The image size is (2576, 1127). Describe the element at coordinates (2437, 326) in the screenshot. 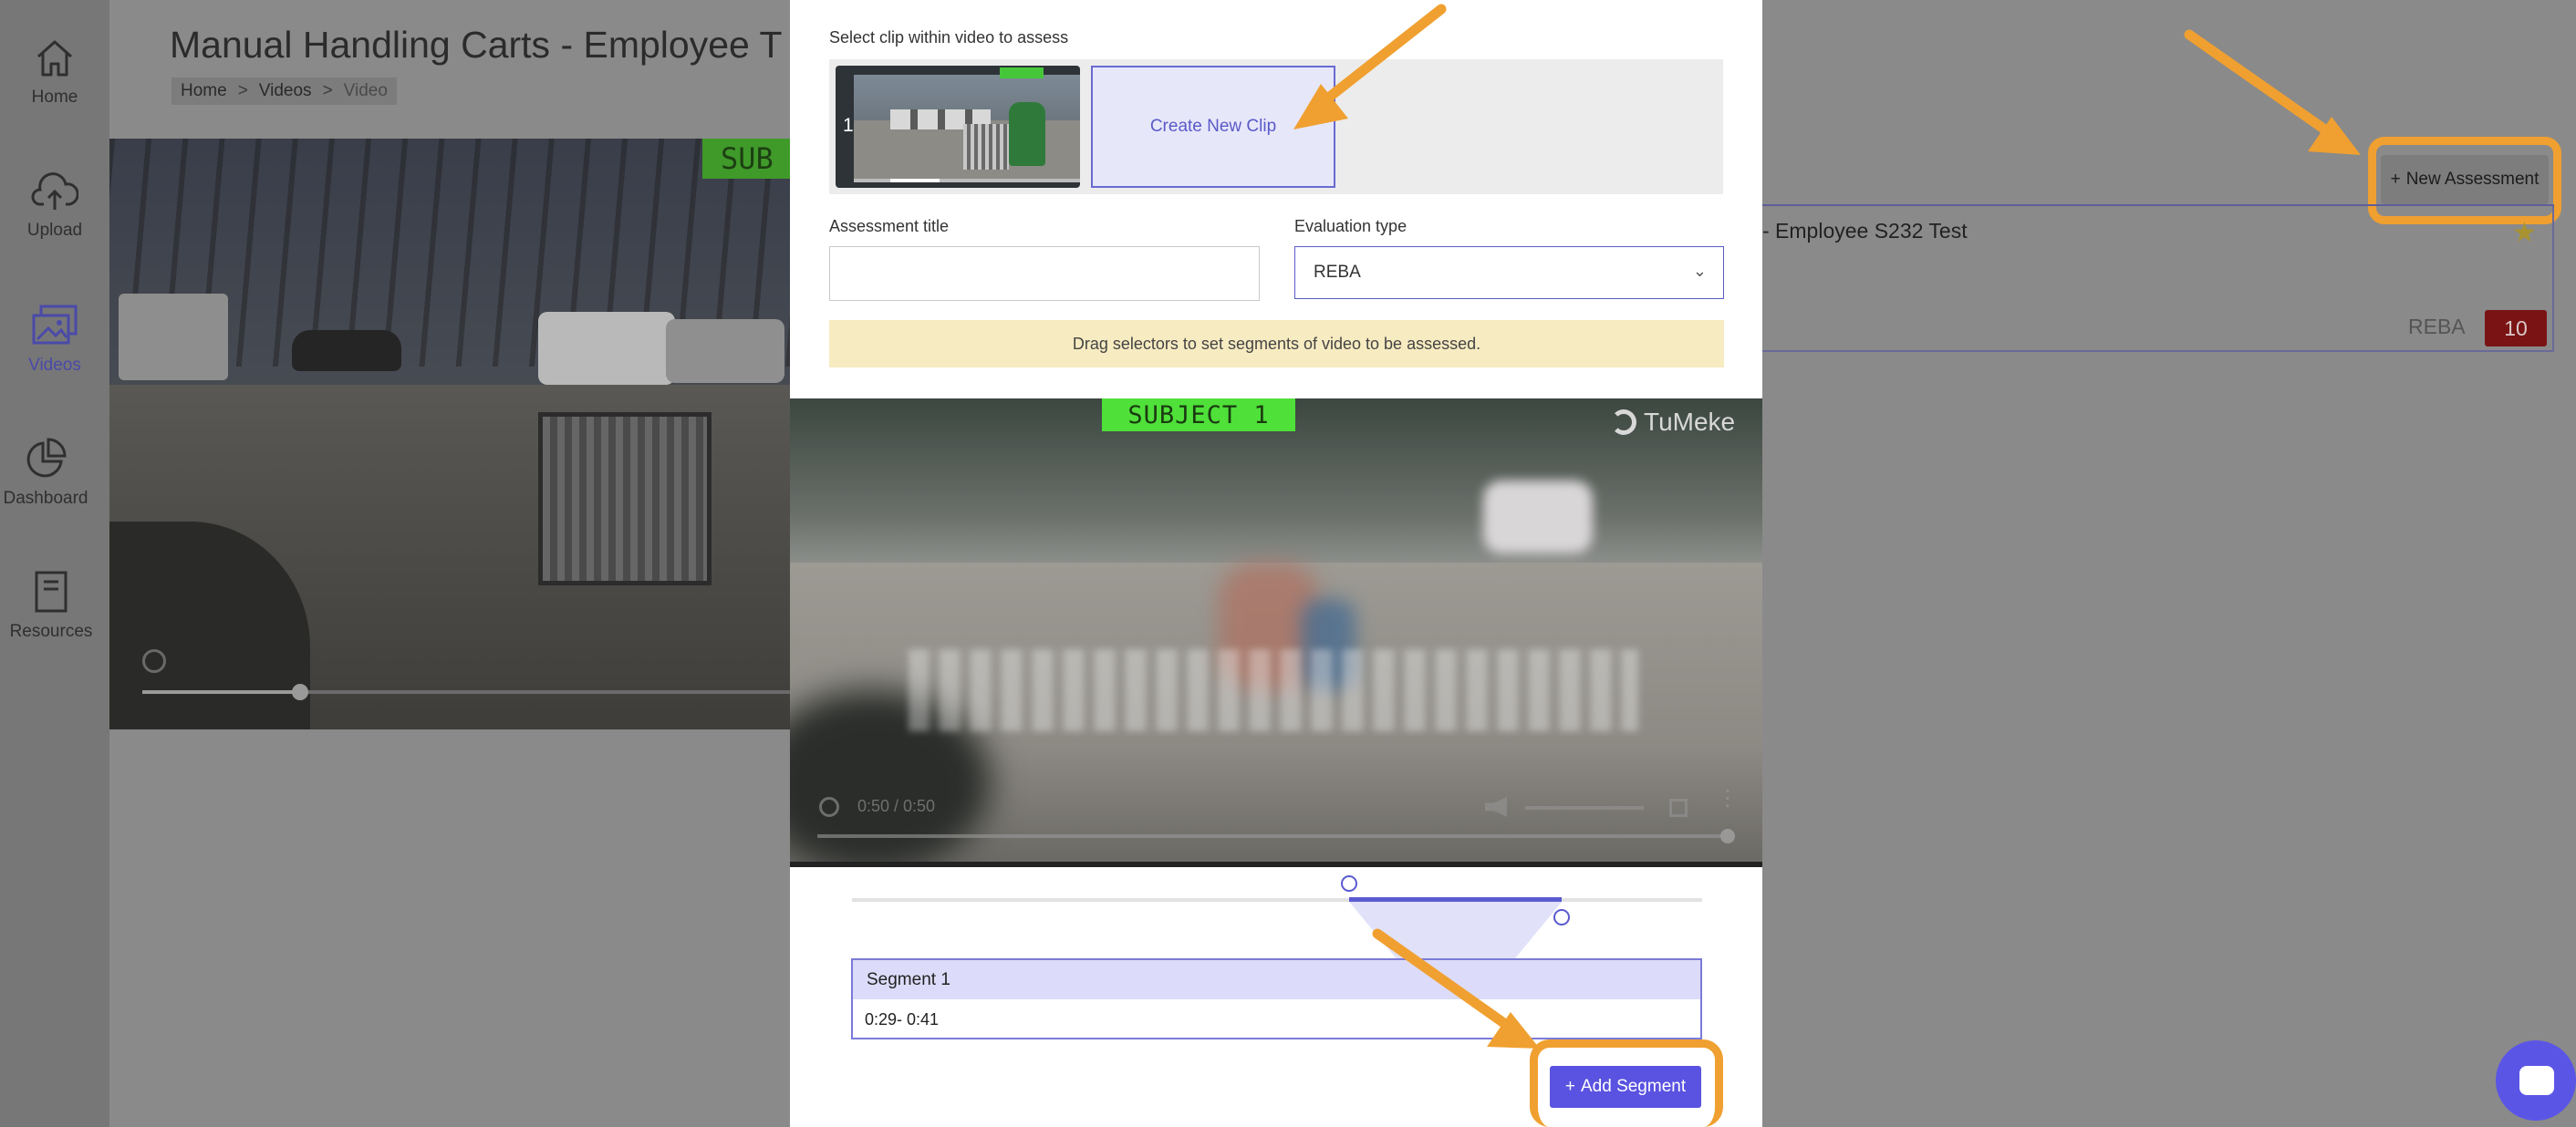

I see `assessment-type: REBA` at that location.